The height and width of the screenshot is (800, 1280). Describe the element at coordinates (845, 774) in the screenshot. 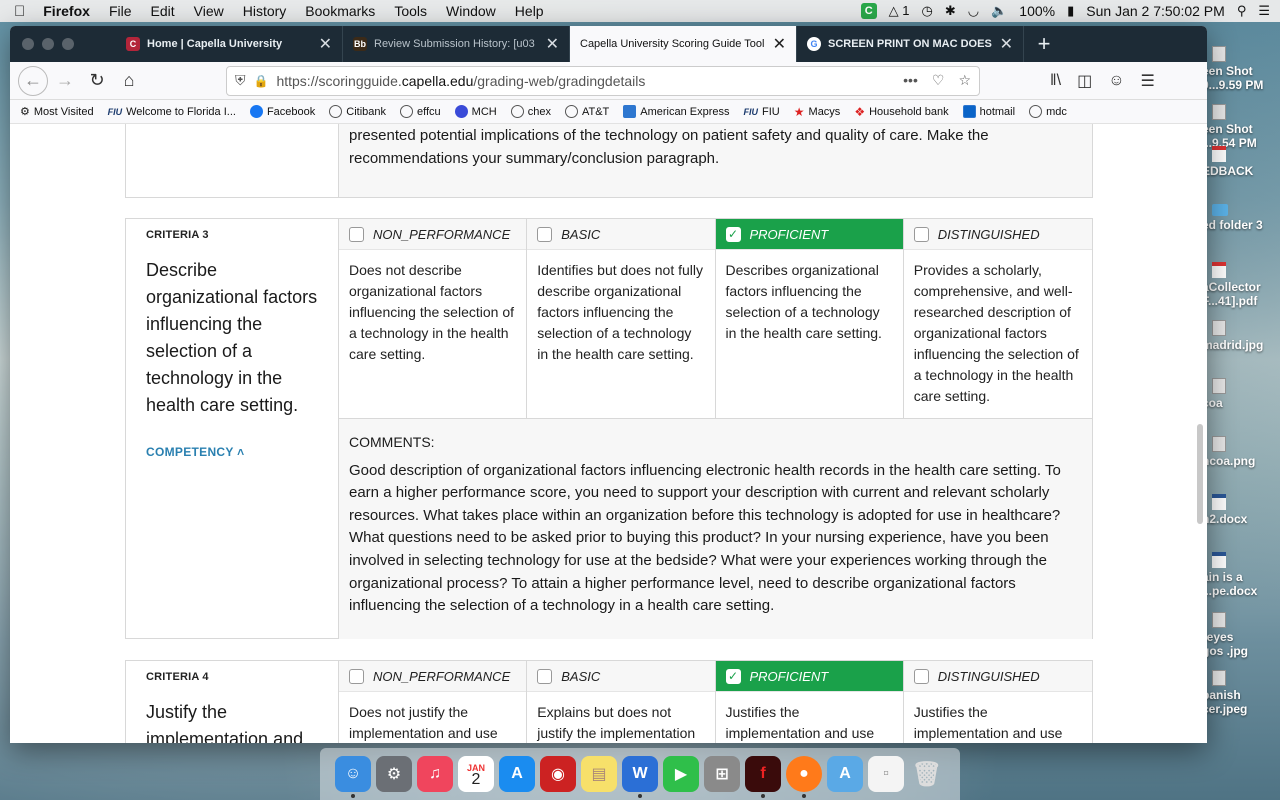

I see `applications-folder-icon: A` at that location.